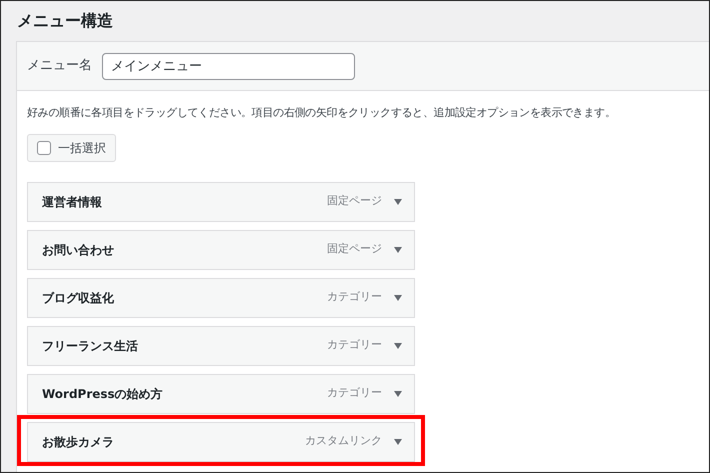 Image resolution: width=710 pixels, height=473 pixels. I want to click on menu-item: ブログ収益化 カテゴリー, so click(221, 298).